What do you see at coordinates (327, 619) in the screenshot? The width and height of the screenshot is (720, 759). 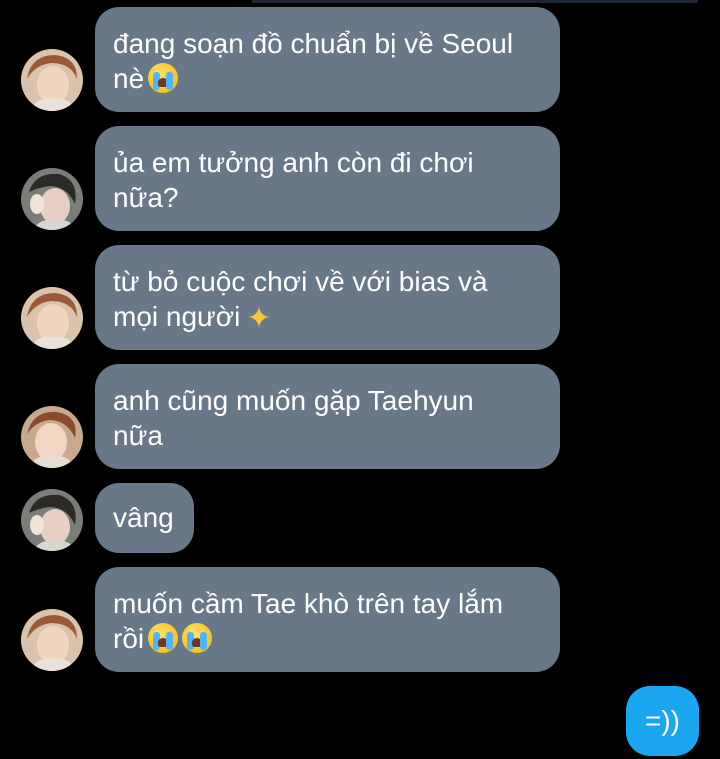 I see `message-bubble: muốn cầm Tae khò trên tay lắm rồi` at bounding box center [327, 619].